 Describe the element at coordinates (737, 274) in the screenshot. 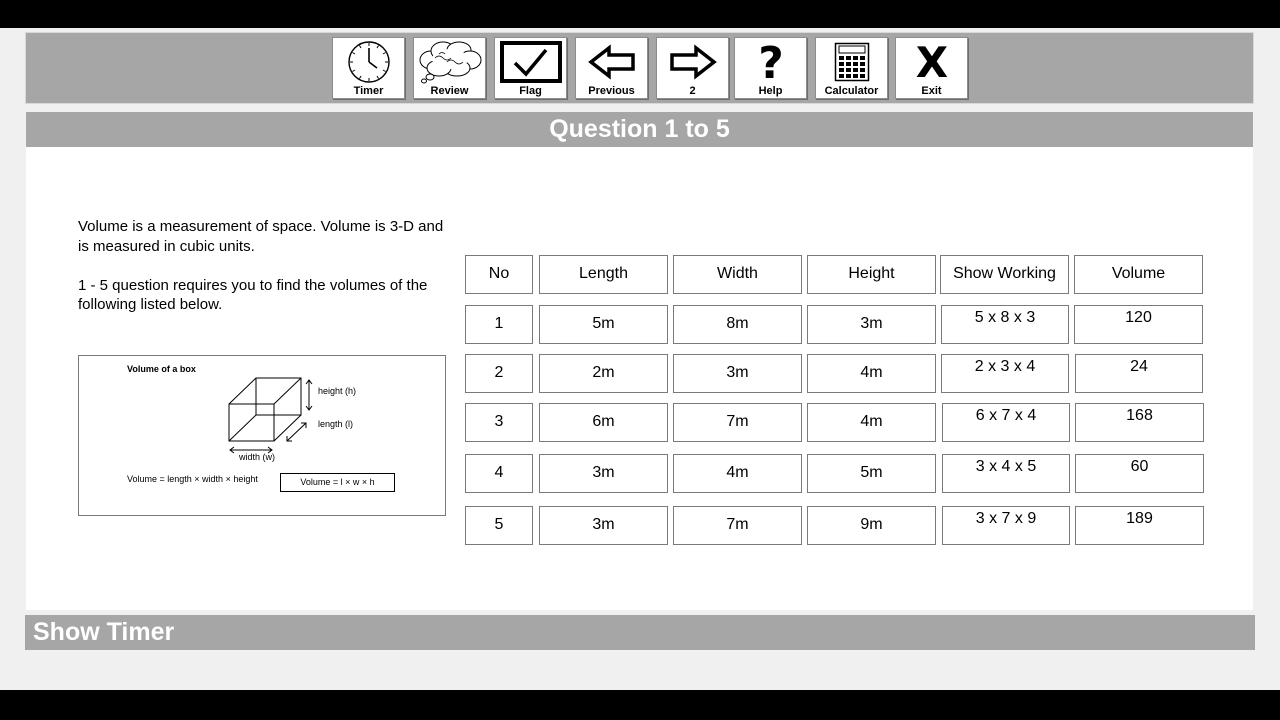

I see `header-width: Width` at that location.